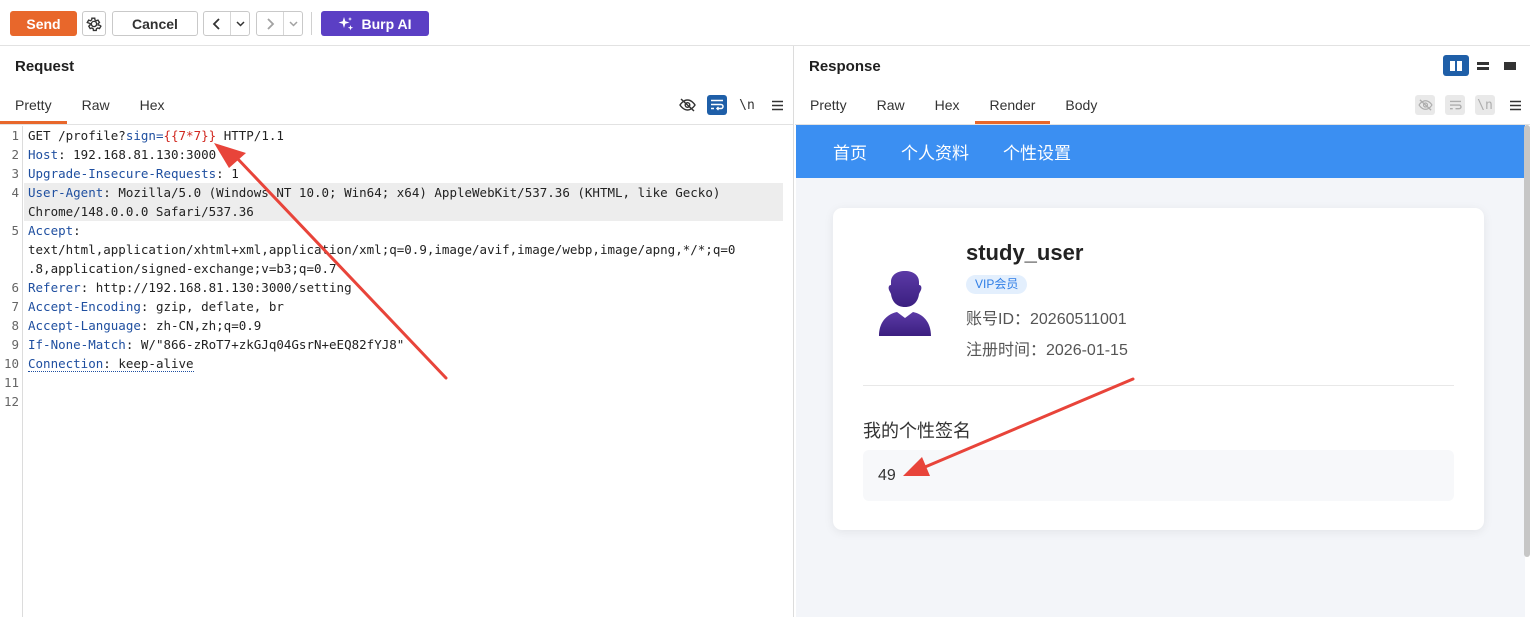  I want to click on chevron-right-icon, so click(271, 23).